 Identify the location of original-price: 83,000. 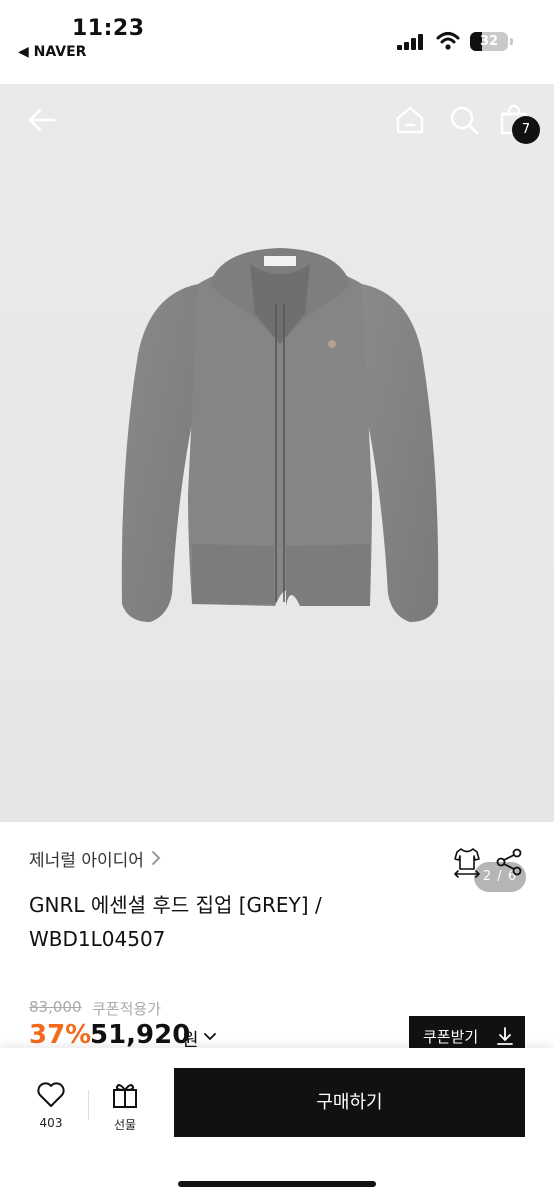
(55, 1007).